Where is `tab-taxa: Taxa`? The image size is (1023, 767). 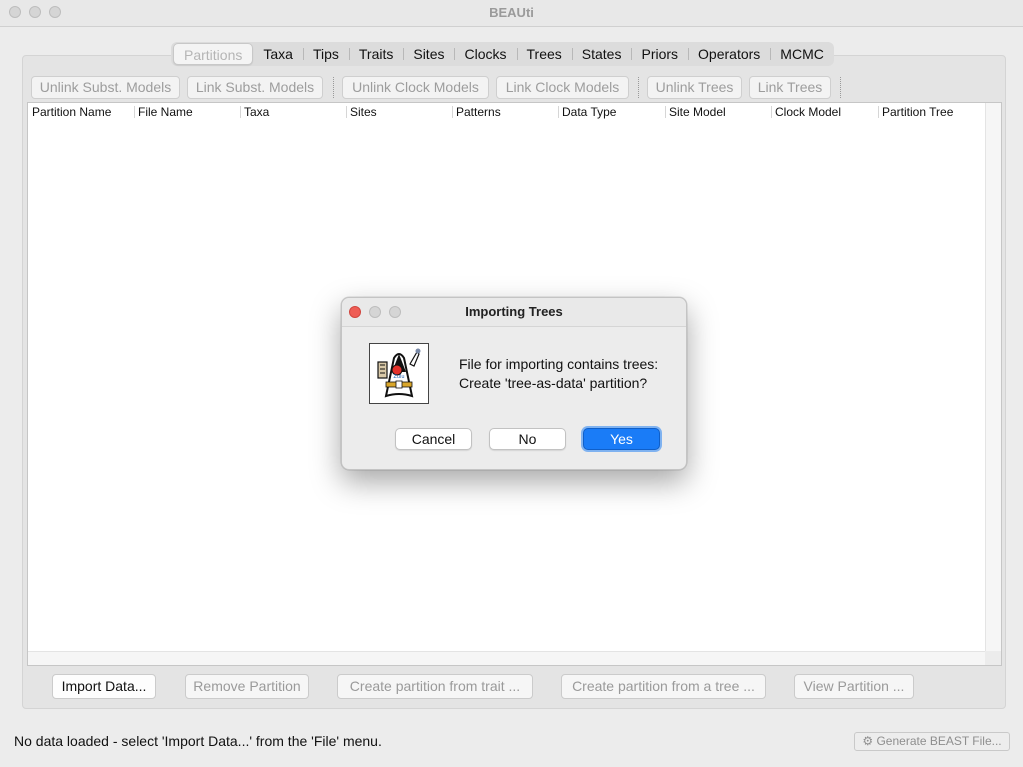 tab-taxa: Taxa is located at coordinates (278, 54).